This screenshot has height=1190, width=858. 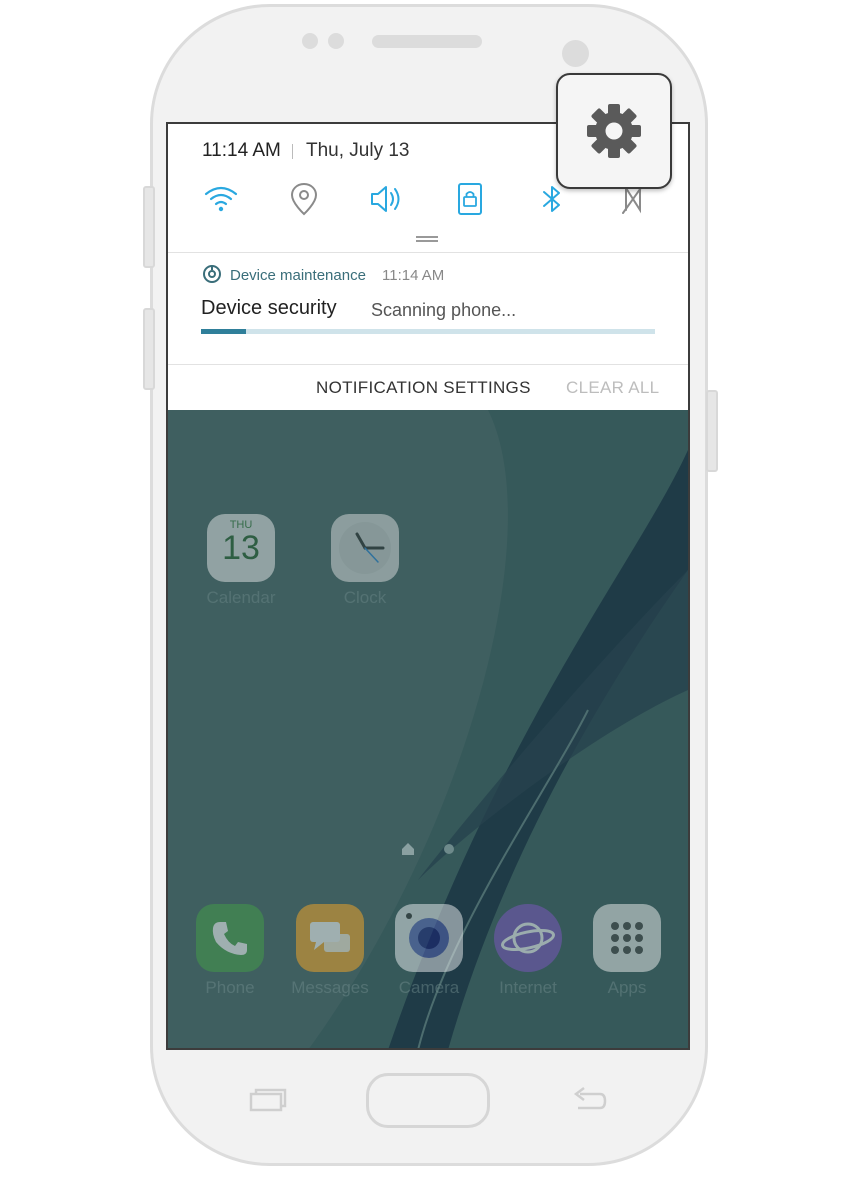 I want to click on messages-icon, so click(x=330, y=938).